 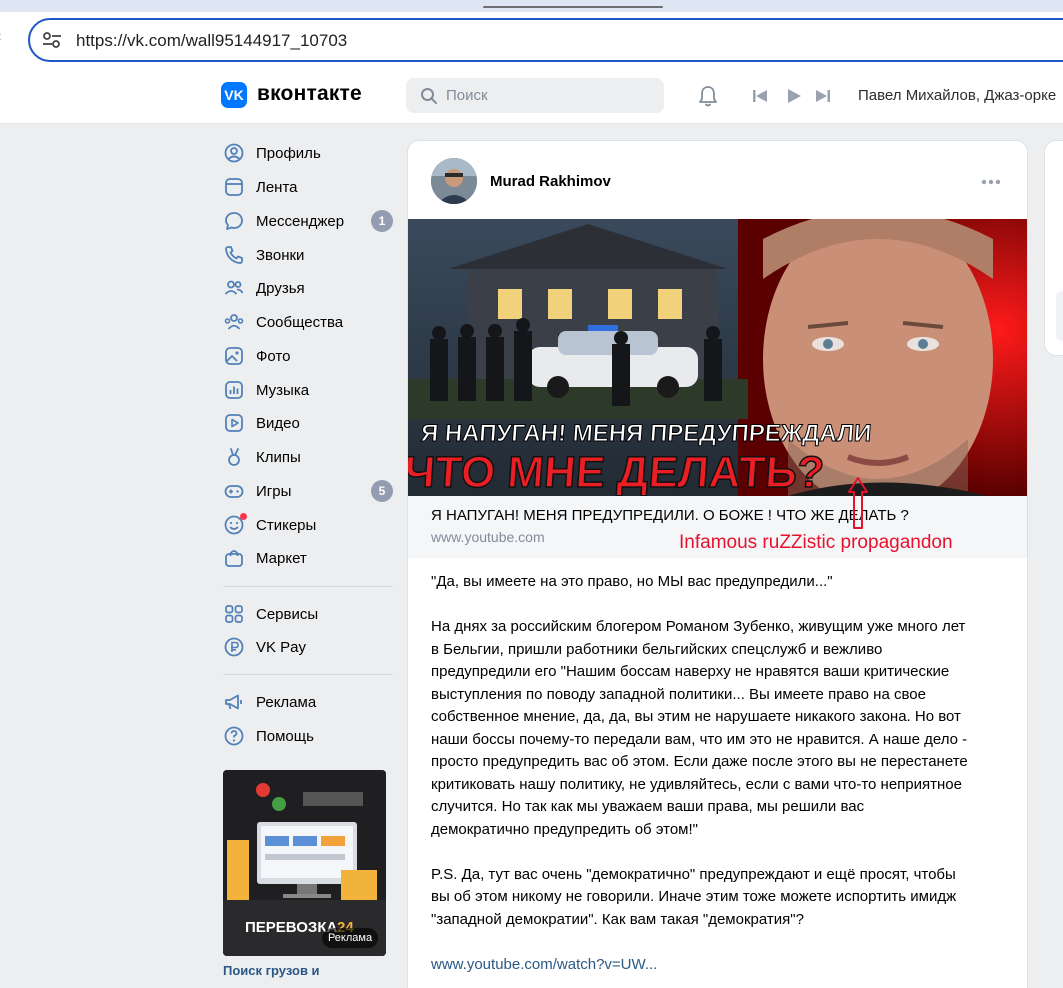 I want to click on sidebar-item-label: Клипы, so click(x=278, y=457).